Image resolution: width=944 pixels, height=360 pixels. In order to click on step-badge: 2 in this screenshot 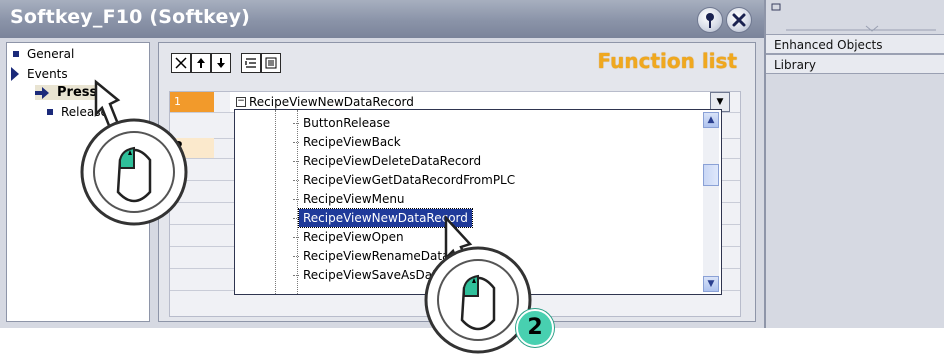, I will do `click(535, 328)`.